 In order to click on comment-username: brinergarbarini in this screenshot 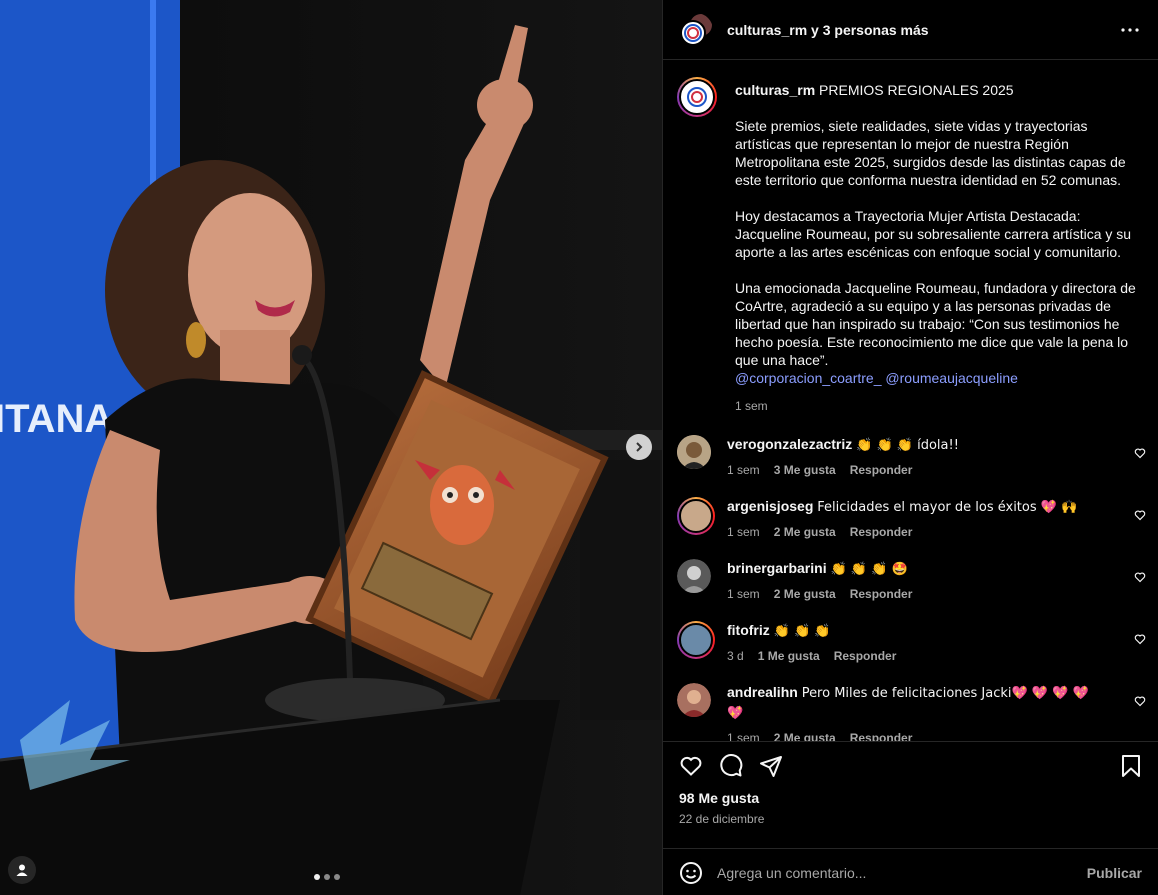, I will do `click(777, 568)`.